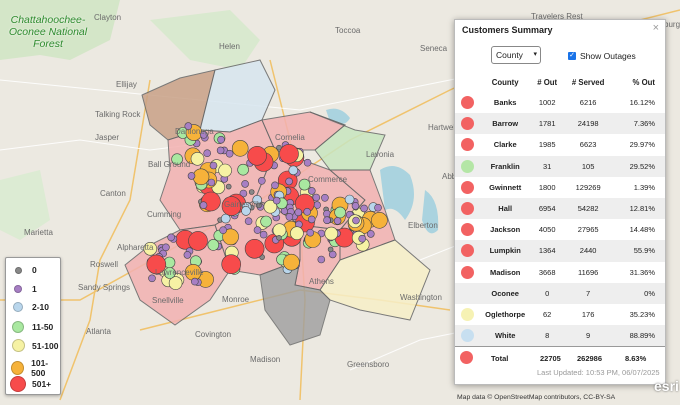 The width and height of the screenshot is (680, 405). What do you see at coordinates (656, 28) in the screenshot?
I see `close-icon: ×` at bounding box center [656, 28].